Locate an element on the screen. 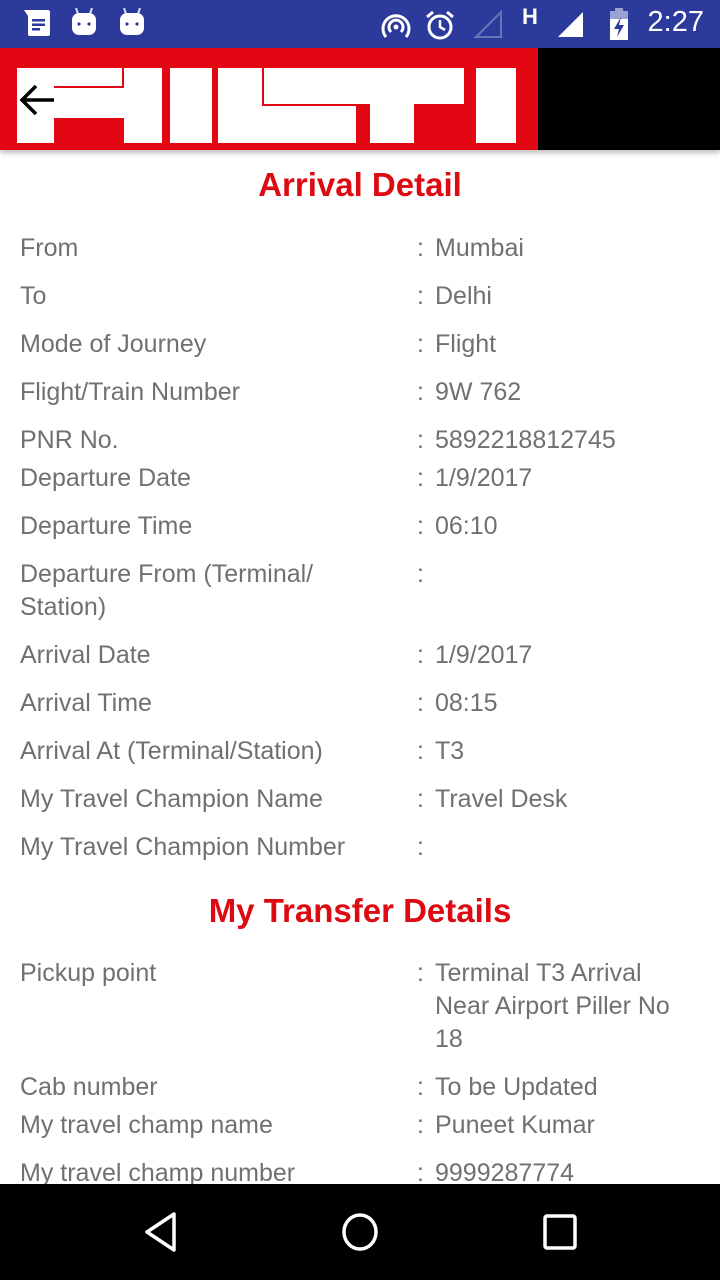  status-bar: H 2:27 is located at coordinates (360, 24).